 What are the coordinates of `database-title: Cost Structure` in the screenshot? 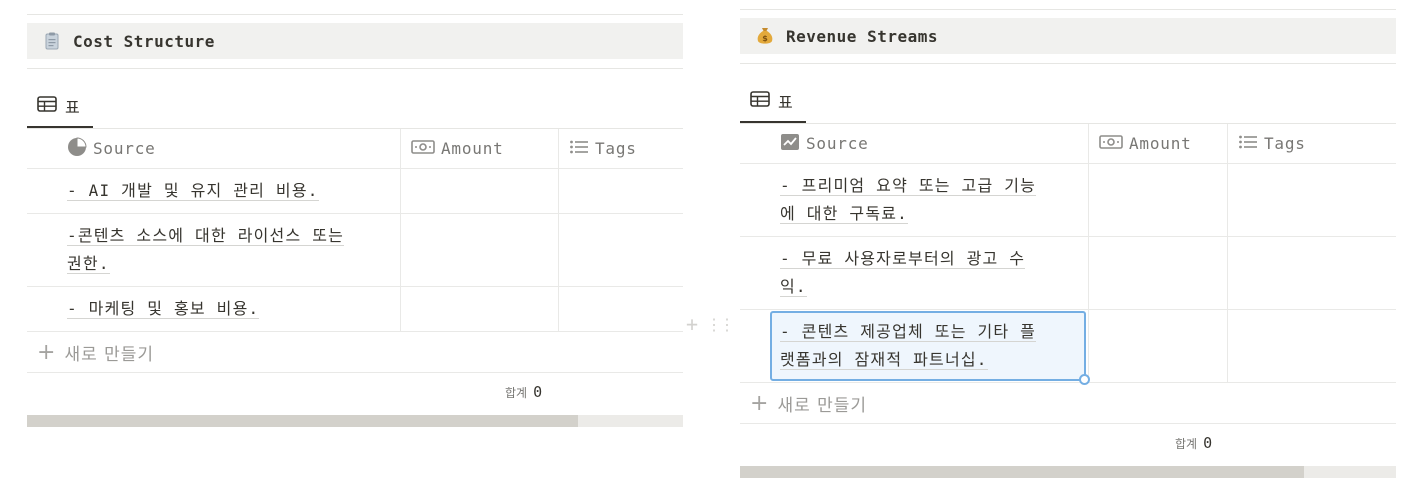 It's located at (144, 41).